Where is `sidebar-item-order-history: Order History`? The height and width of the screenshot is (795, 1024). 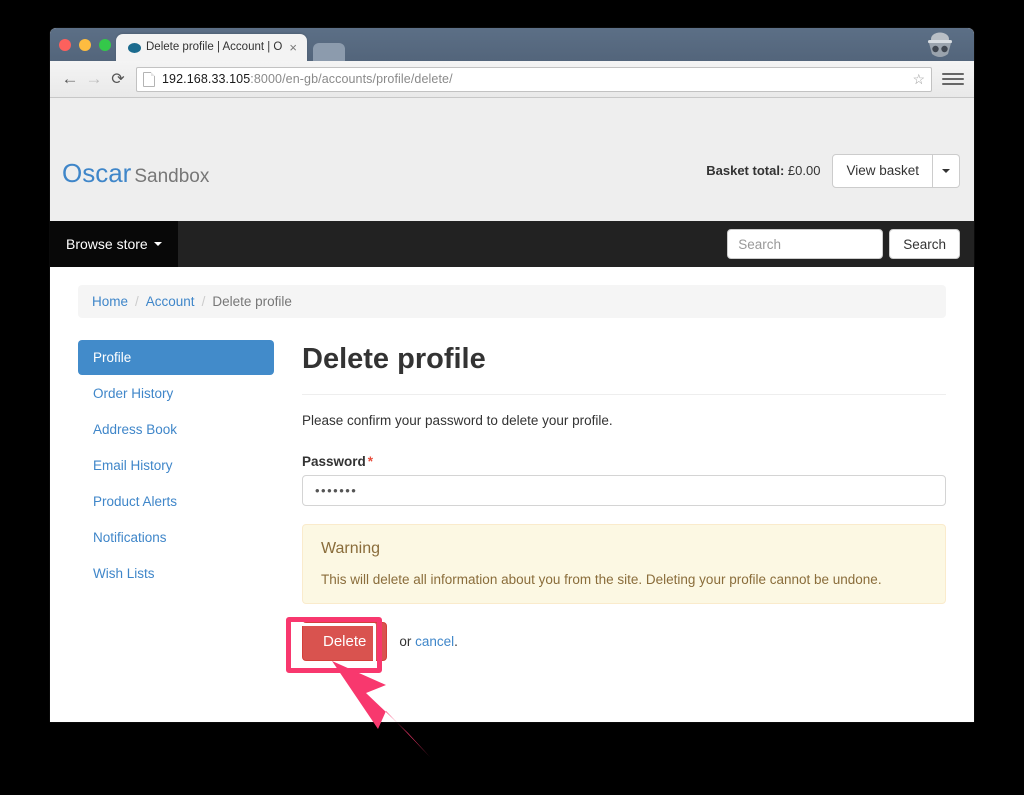 sidebar-item-order-history: Order History is located at coordinates (176, 393).